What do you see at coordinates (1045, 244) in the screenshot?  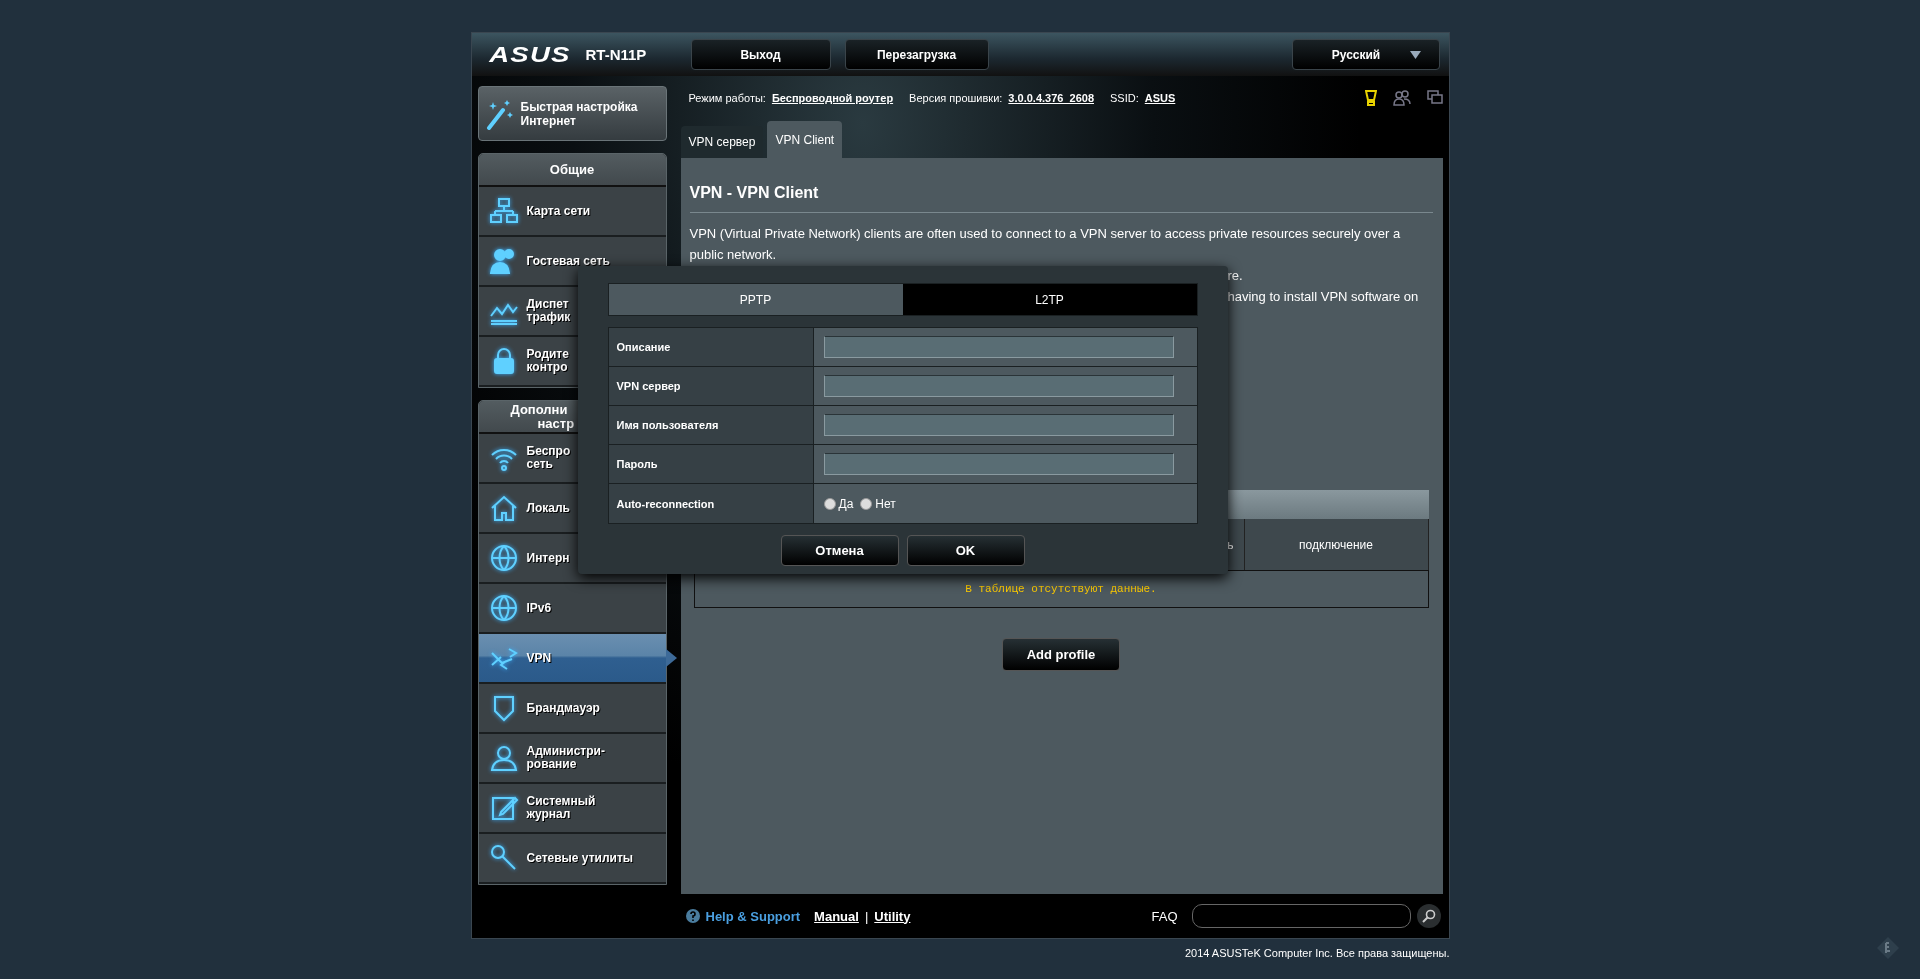 I see `description-text: VPN (Virtual Private Network) clients are often used to connect to a VPN server to access private resources securely over a public network.` at bounding box center [1045, 244].